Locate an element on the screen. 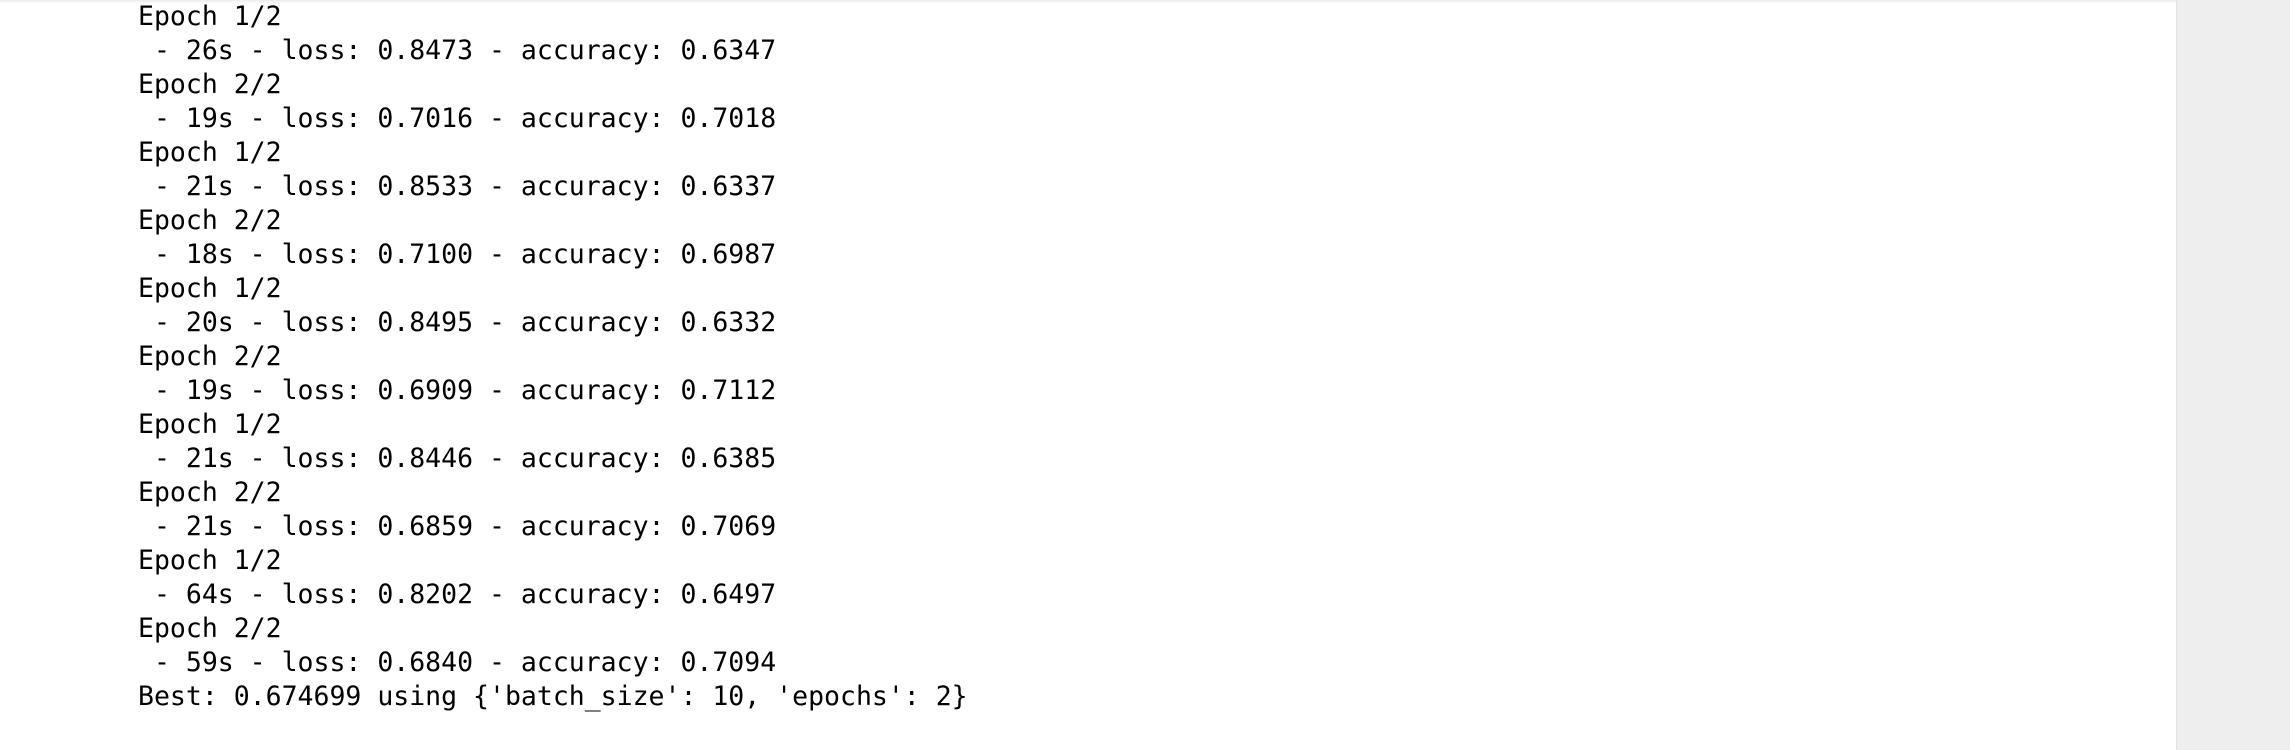  output-line: - 59s - loss: 0.6840 - accuracy: 0.7094 is located at coordinates (457, 662).